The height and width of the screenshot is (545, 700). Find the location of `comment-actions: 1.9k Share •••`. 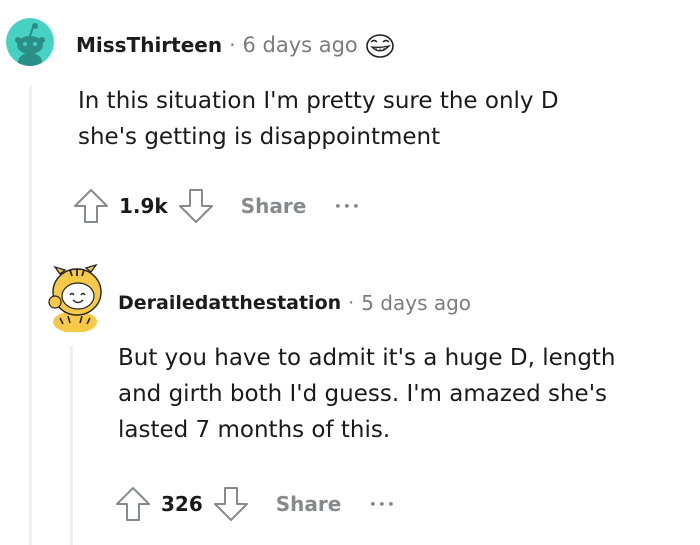

comment-actions: 1.9k Share ••• is located at coordinates (216, 206).